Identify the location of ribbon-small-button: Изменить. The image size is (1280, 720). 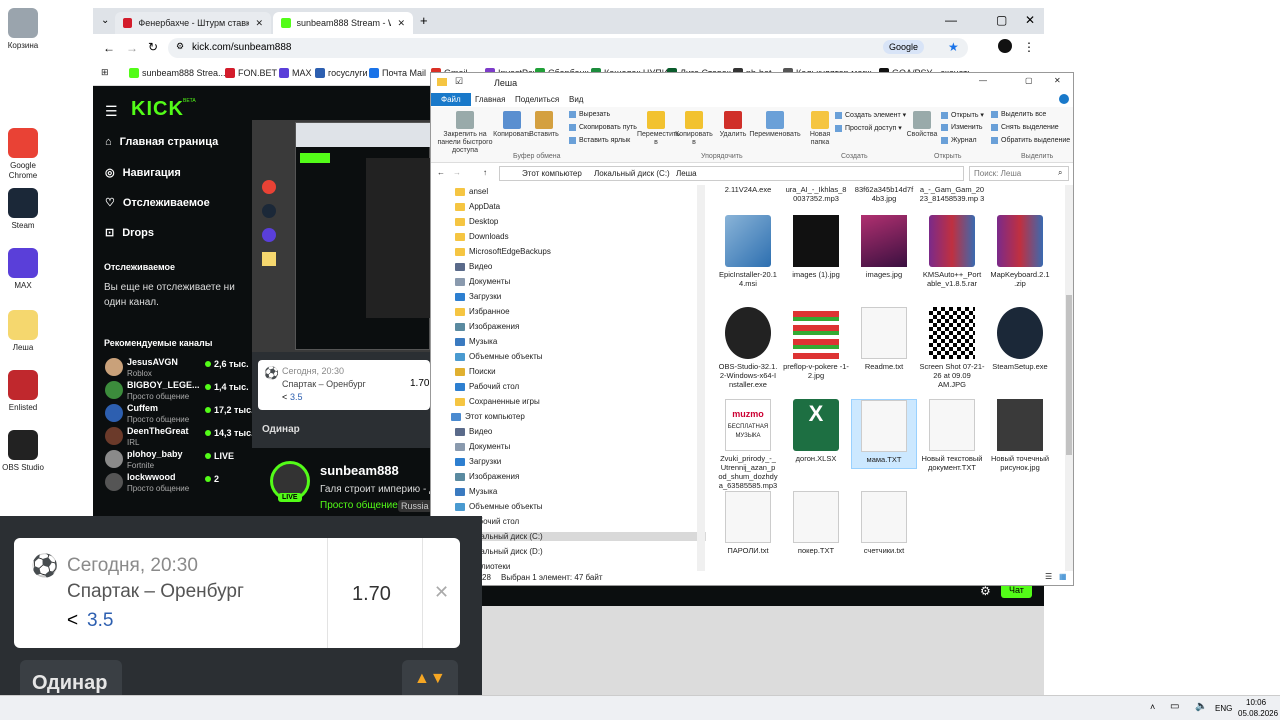
(962, 127).